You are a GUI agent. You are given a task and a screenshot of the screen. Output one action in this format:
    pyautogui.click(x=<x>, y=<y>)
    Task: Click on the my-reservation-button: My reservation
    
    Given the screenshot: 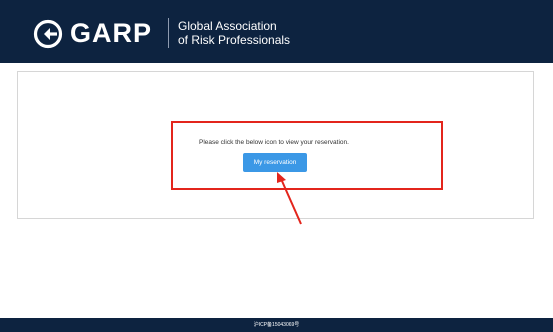 What is the action you would take?
    pyautogui.click(x=275, y=162)
    